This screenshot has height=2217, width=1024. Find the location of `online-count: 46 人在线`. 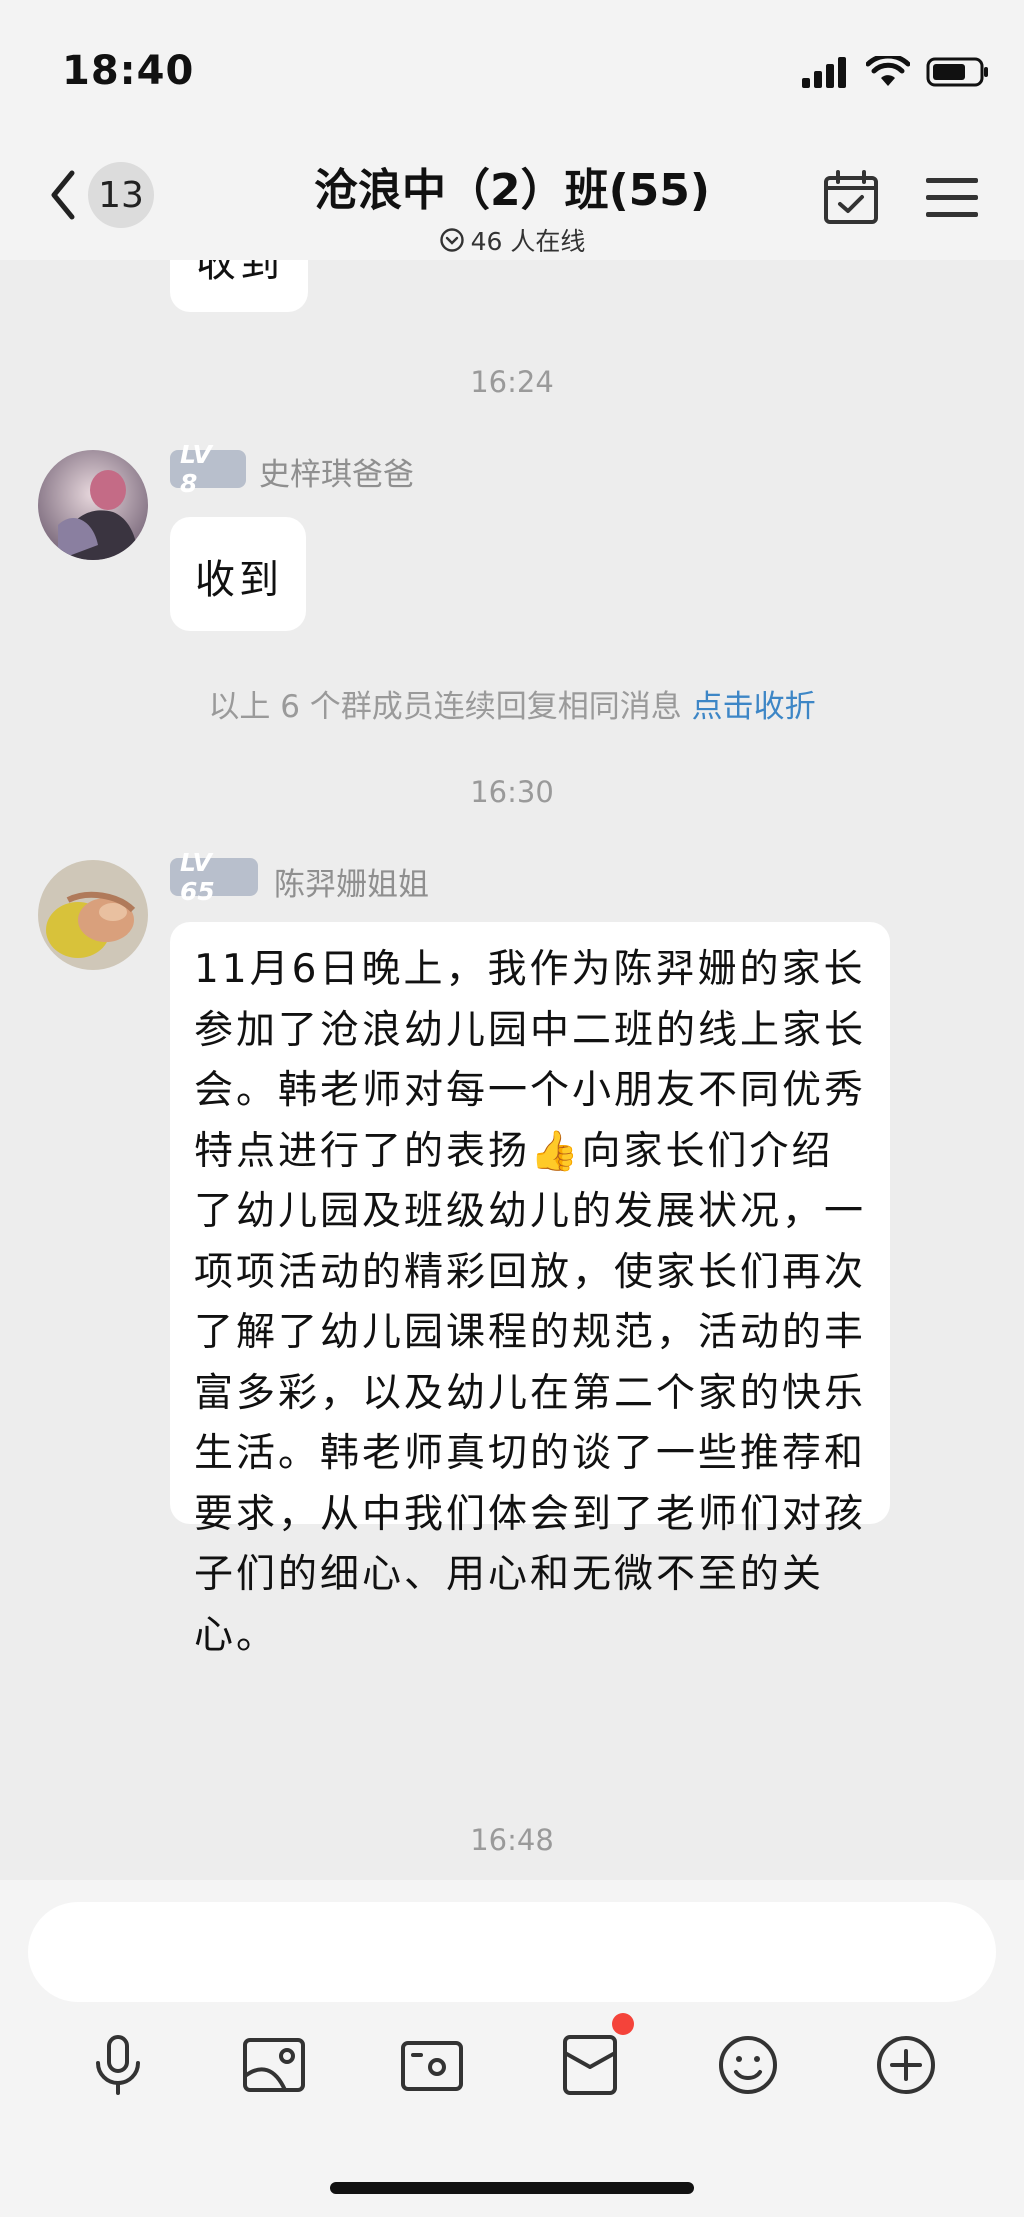

online-count: 46 人在线 is located at coordinates (528, 241).